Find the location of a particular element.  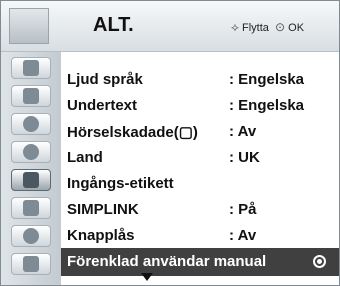

menu-item-subtitle: Undertext : Engelska is located at coordinates (200, 106).